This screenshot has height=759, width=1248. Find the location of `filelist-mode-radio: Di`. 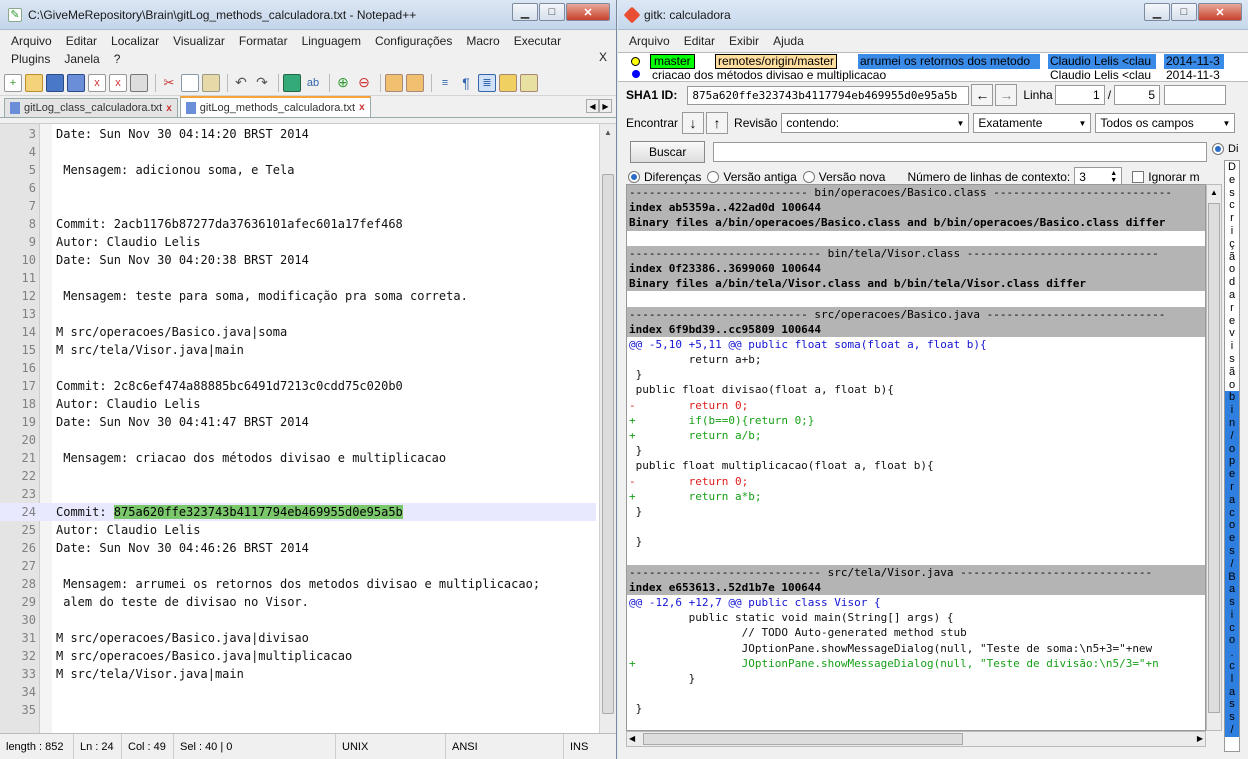

filelist-mode-radio: Di is located at coordinates (1225, 149).